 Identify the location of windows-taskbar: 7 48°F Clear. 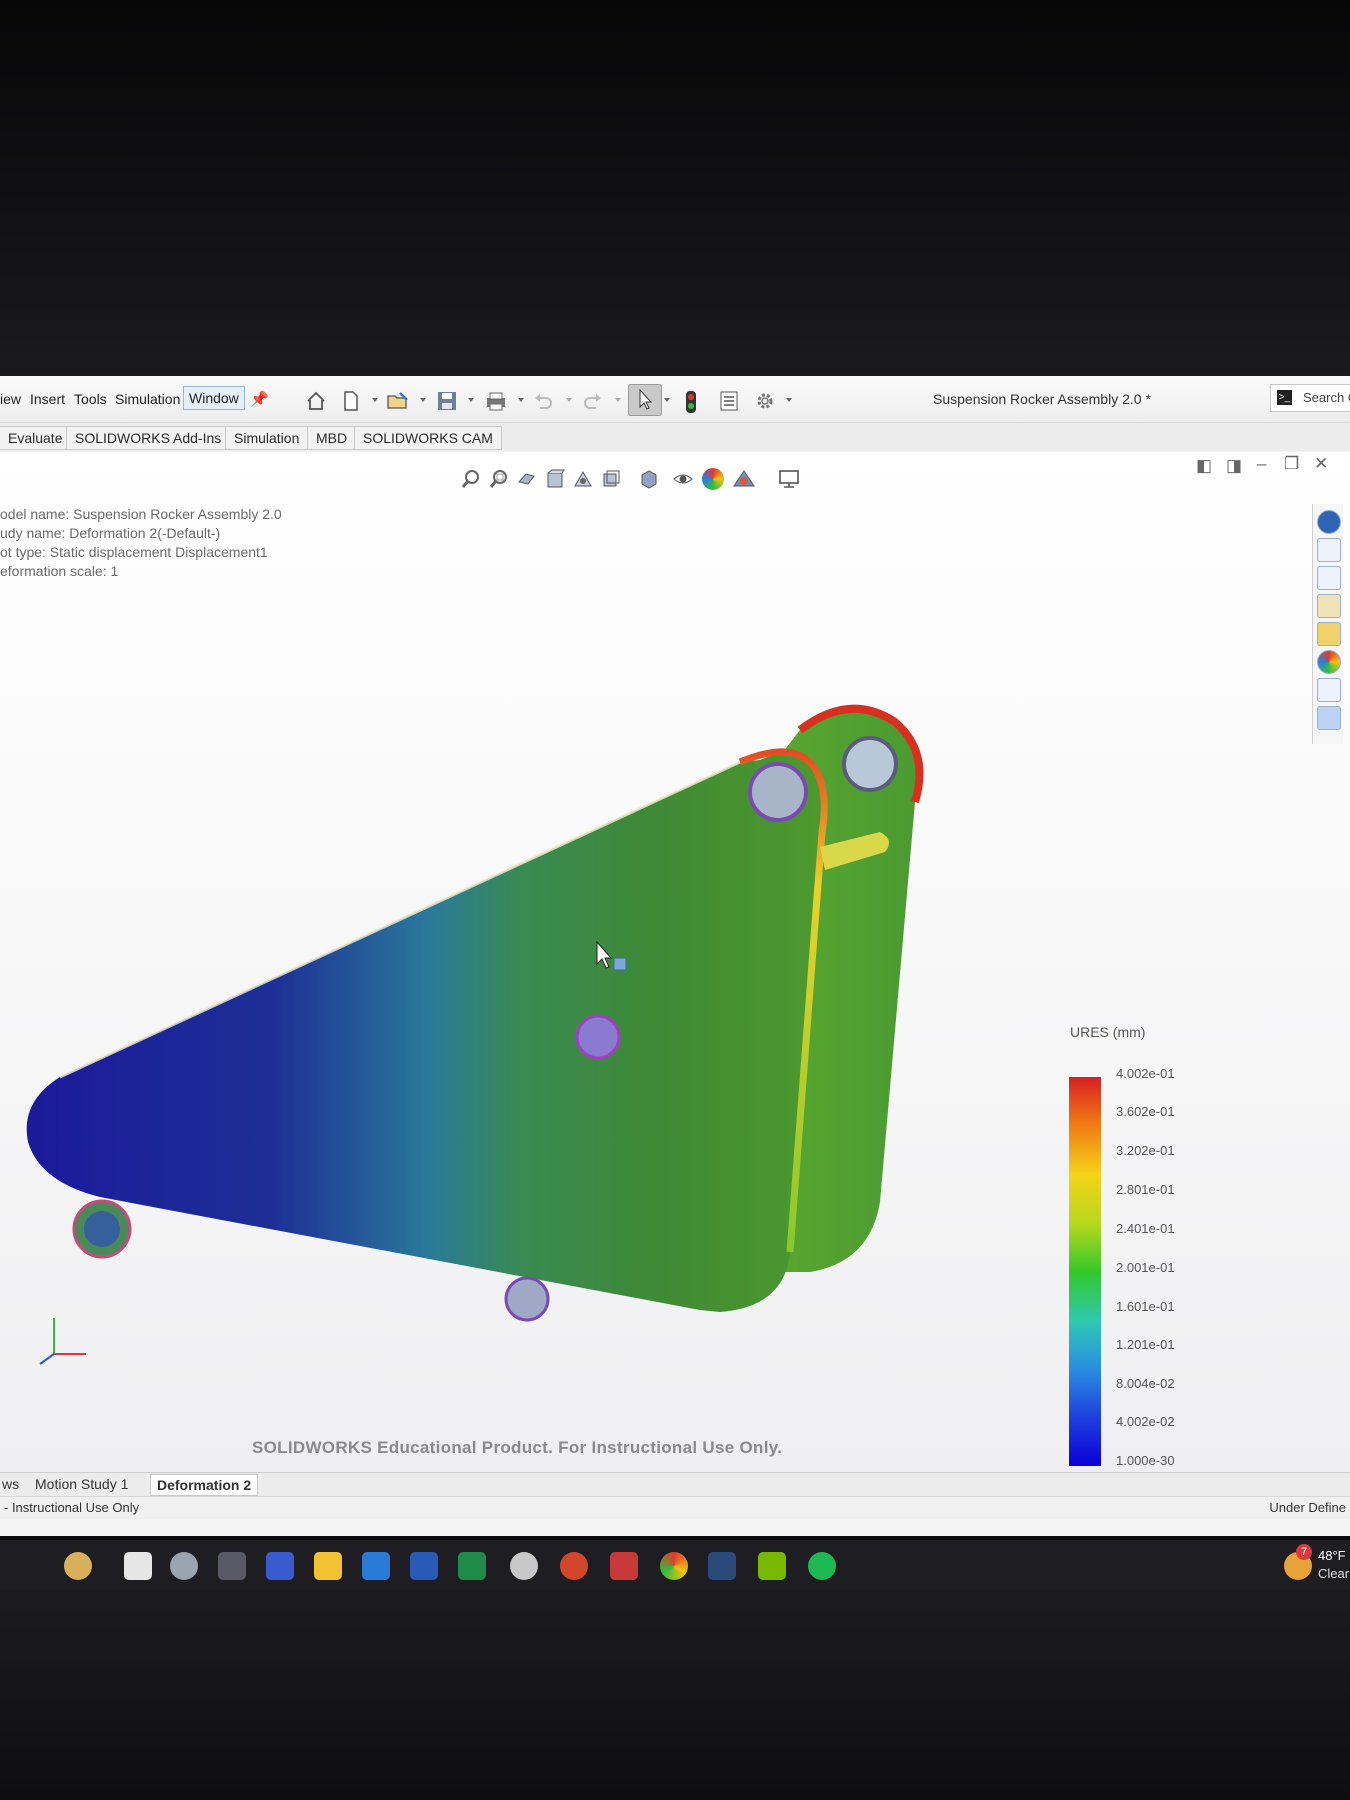
(675, 1566).